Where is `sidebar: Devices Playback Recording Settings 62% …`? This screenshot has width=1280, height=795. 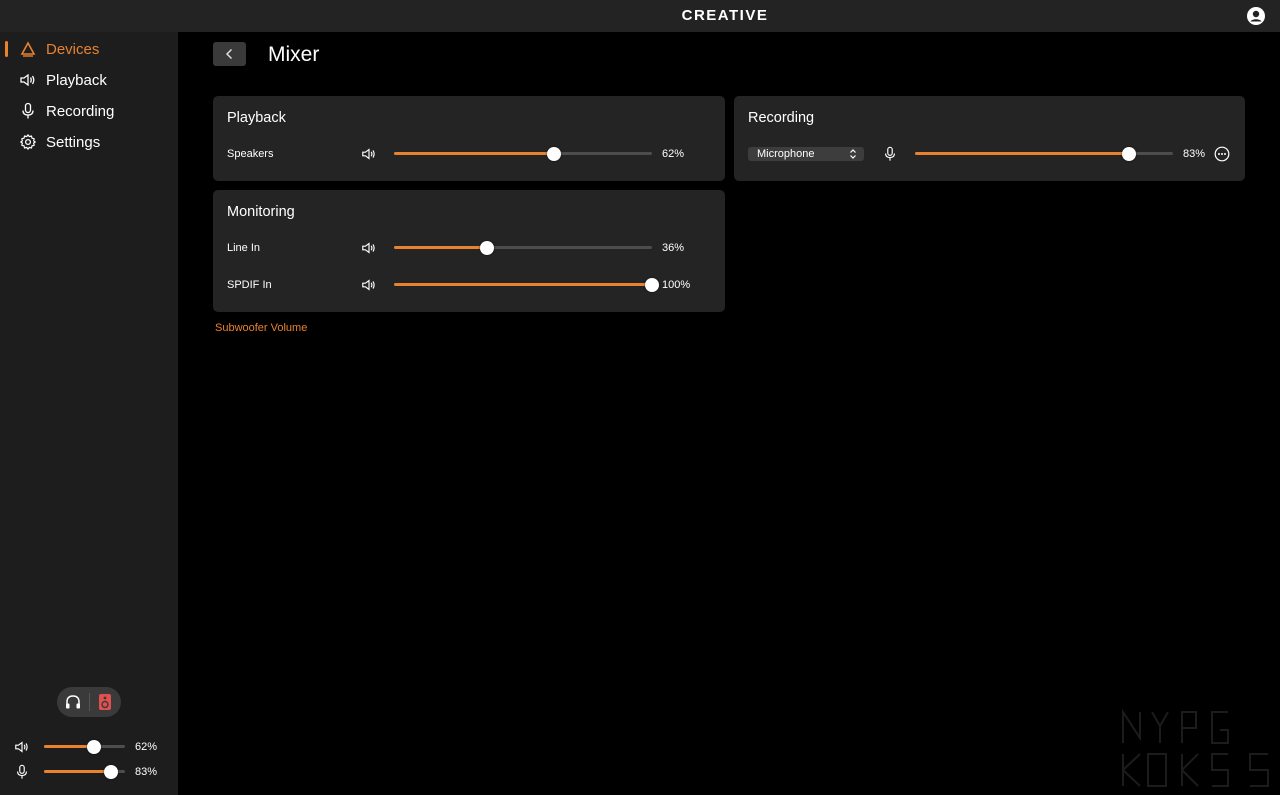 sidebar: Devices Playback Recording Settings 62% … is located at coordinates (89, 413).